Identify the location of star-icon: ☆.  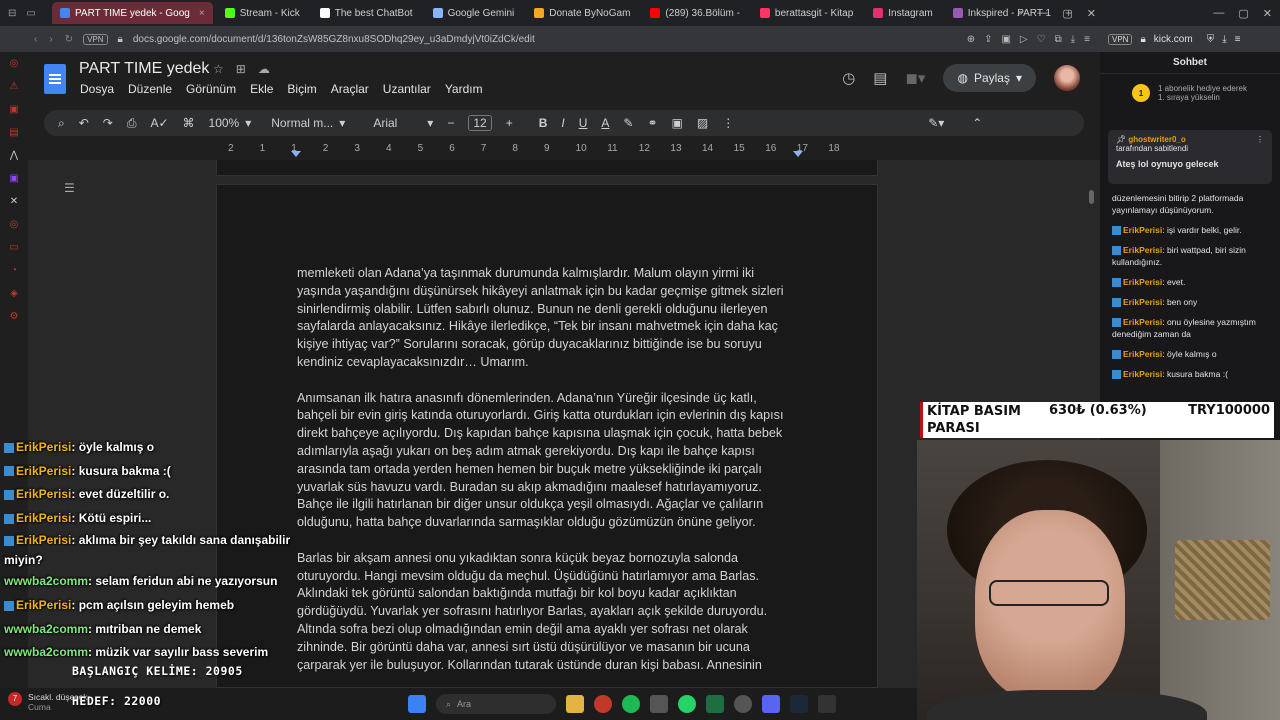
(218, 69).